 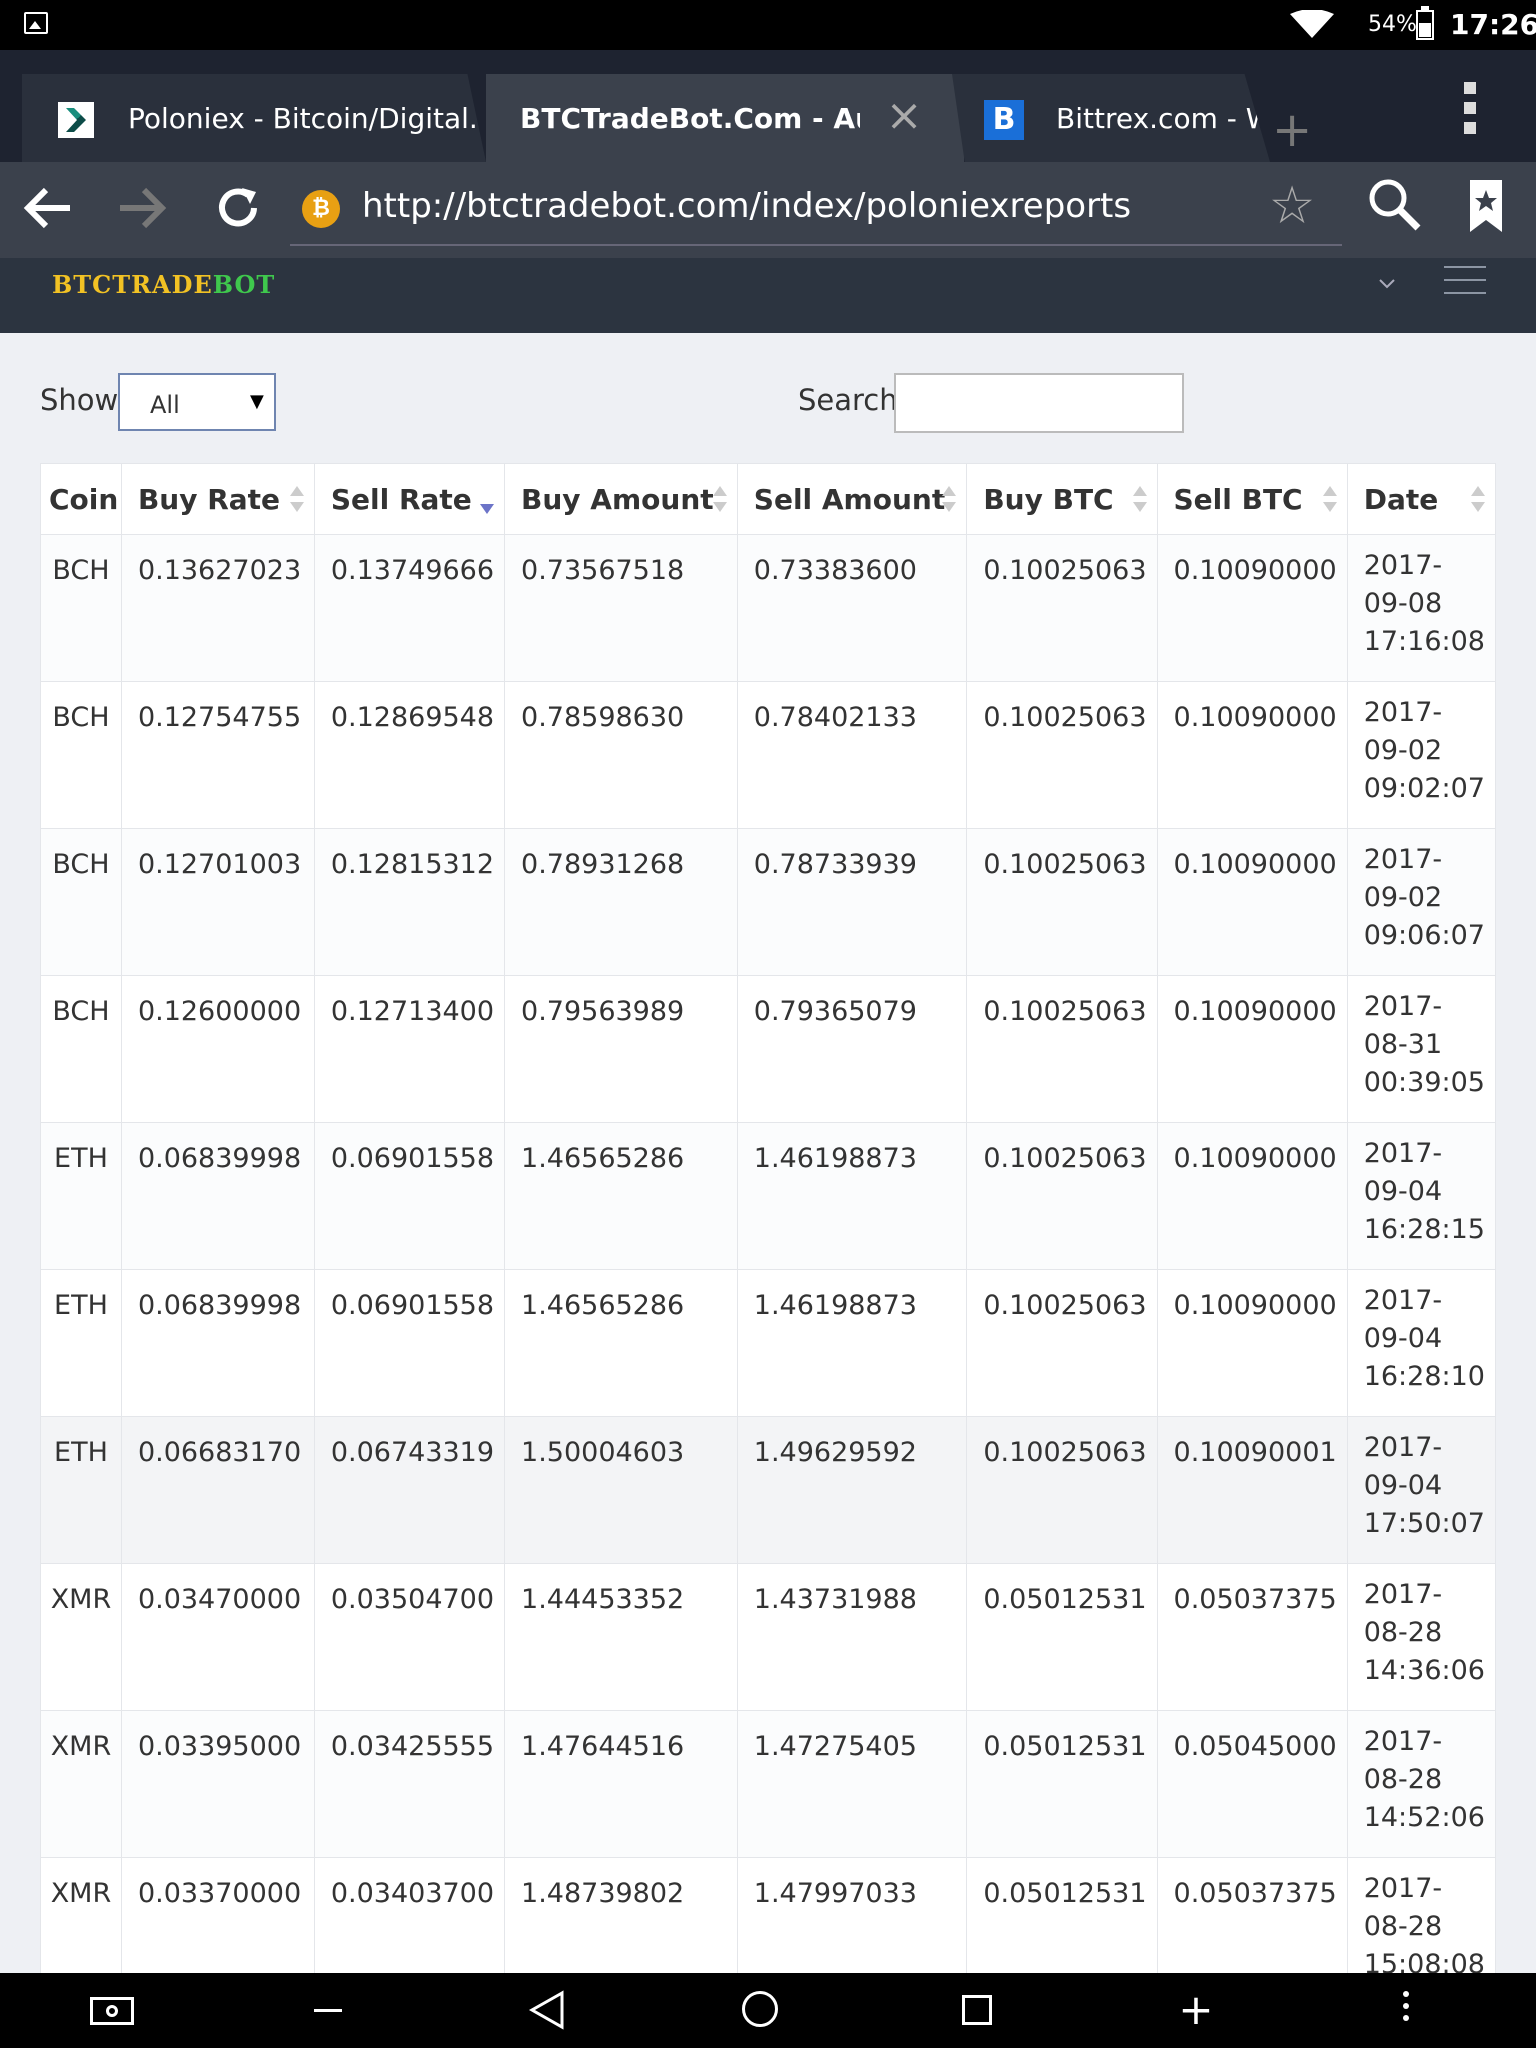 What do you see at coordinates (1406, 2010) in the screenshot?
I see `more-icon` at bounding box center [1406, 2010].